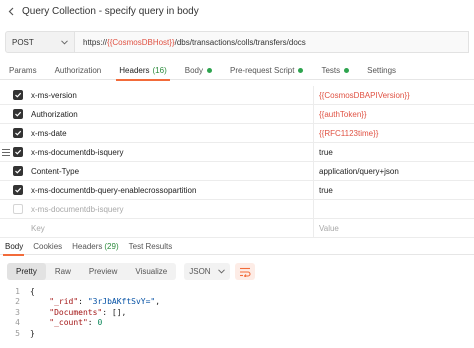 The height and width of the screenshot is (348, 474). Describe the element at coordinates (348, 133) in the screenshot. I see `header-value: {{RFC1123time}}` at that location.